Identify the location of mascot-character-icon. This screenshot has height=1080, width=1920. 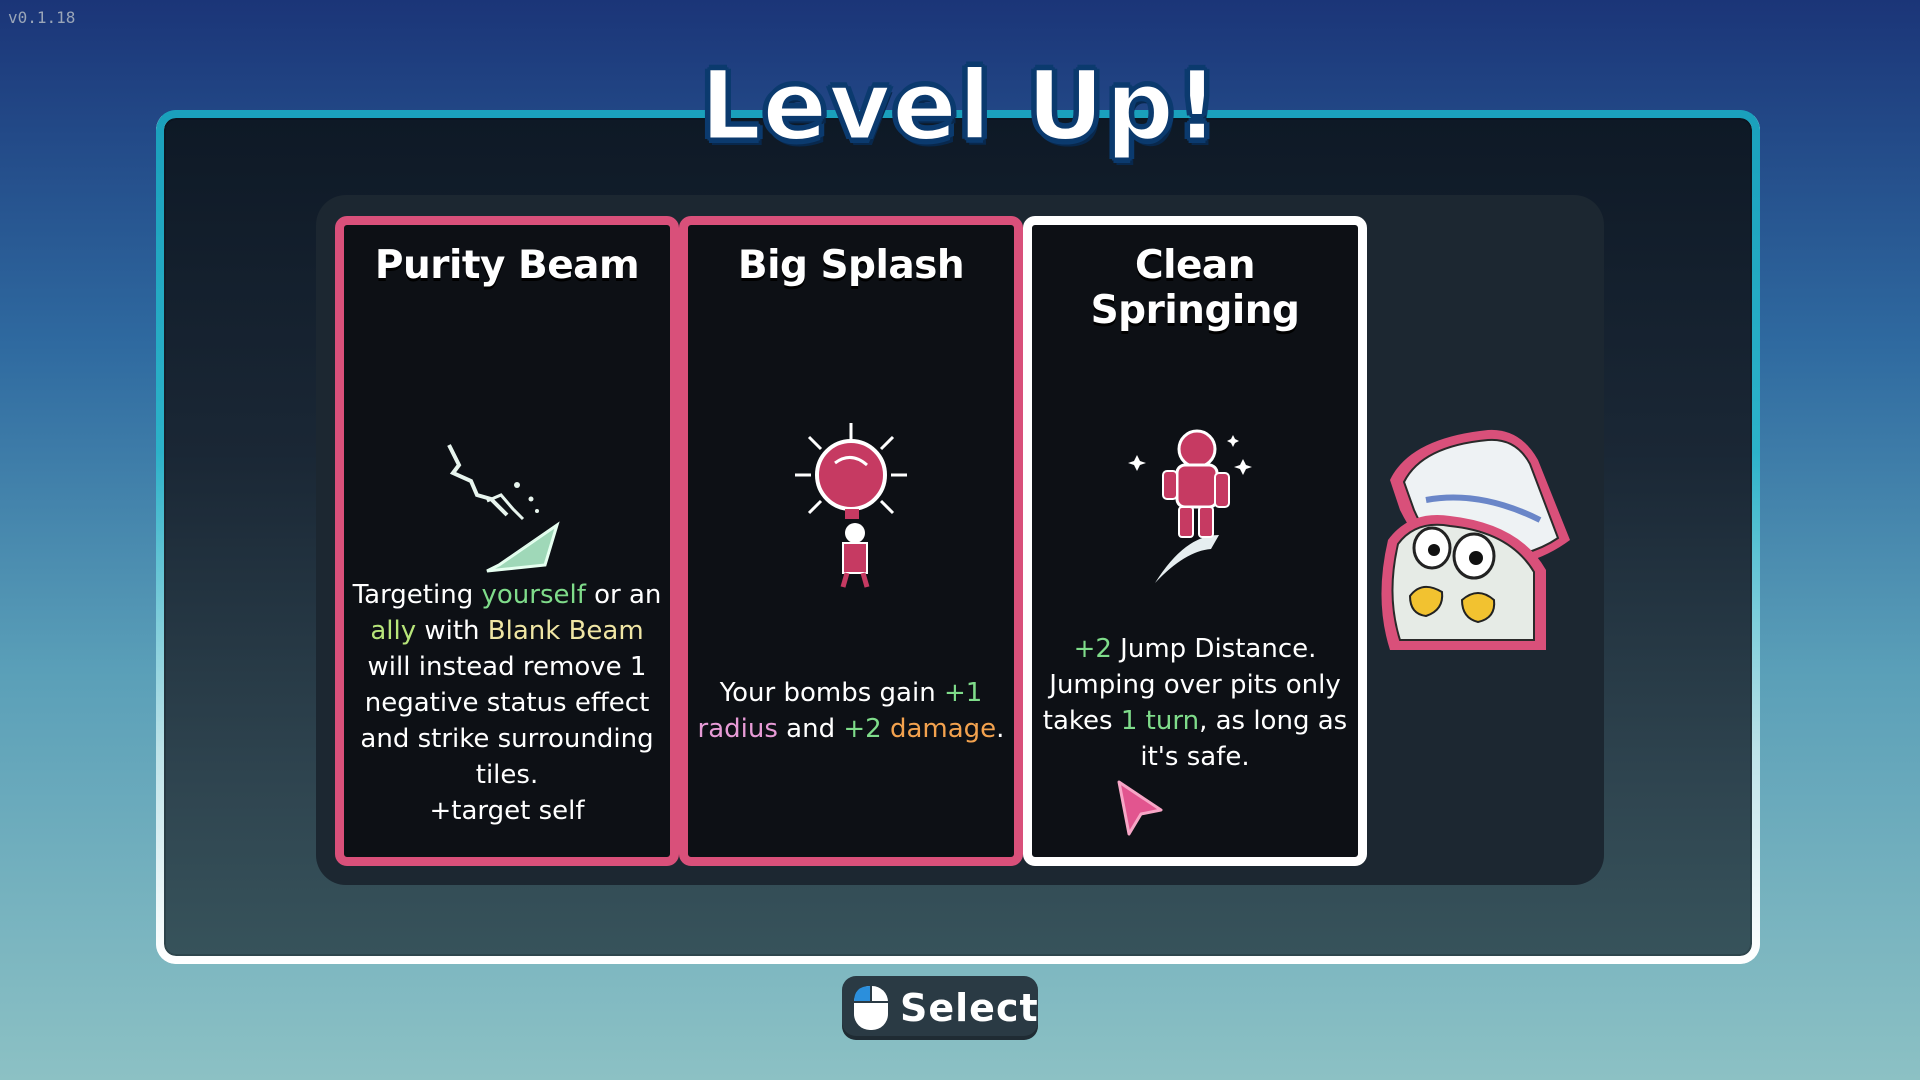
(1475, 539).